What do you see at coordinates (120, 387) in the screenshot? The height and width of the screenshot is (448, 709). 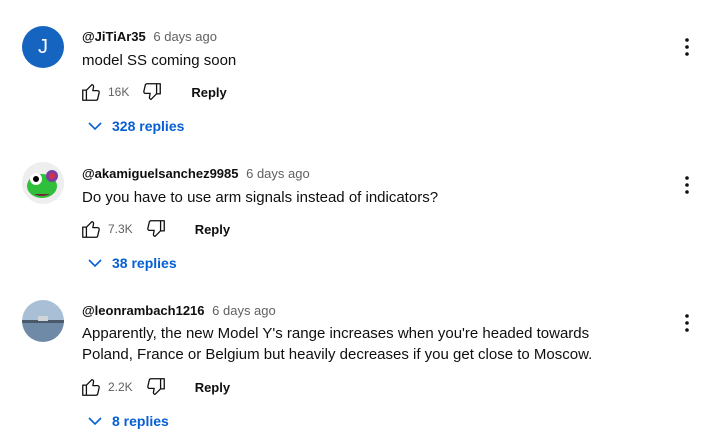 I see `like-count: 2.2K` at bounding box center [120, 387].